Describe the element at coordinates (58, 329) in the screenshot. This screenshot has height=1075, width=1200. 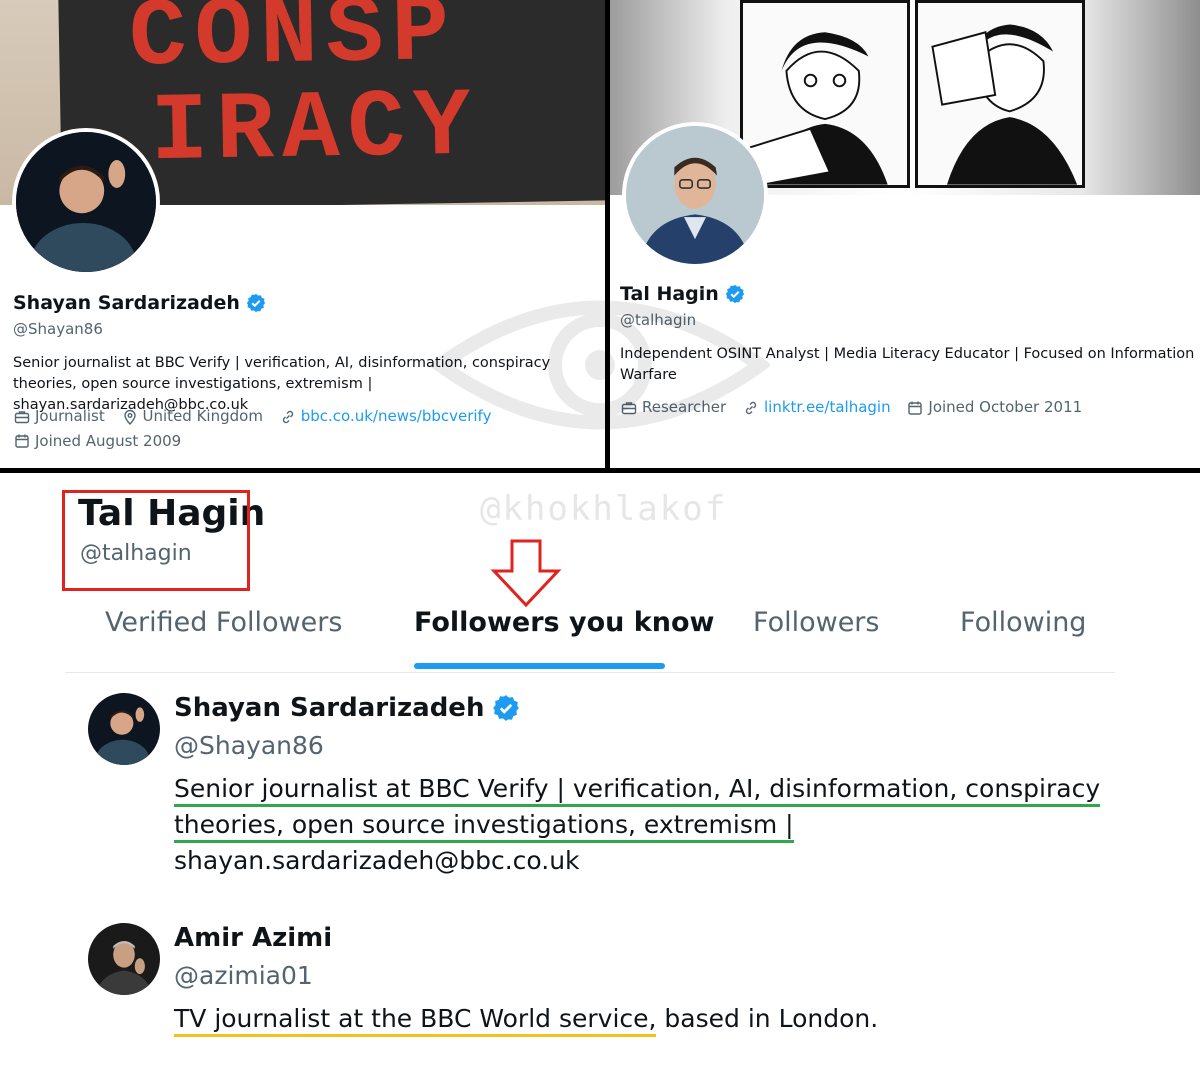
I see `profile-handle: @Shayan86` at that location.